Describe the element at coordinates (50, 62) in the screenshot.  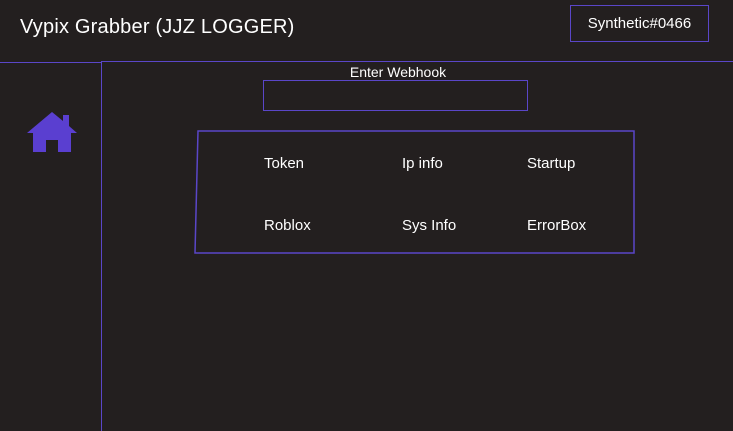
I see `header-divider-left` at that location.